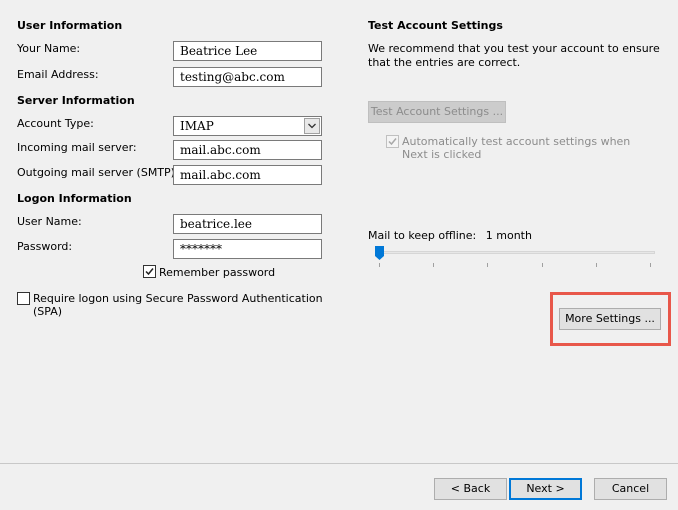 This screenshot has width=678, height=510. Describe the element at coordinates (247, 150) in the screenshot. I see `incoming-mail-server-input: mail.abc.com` at that location.